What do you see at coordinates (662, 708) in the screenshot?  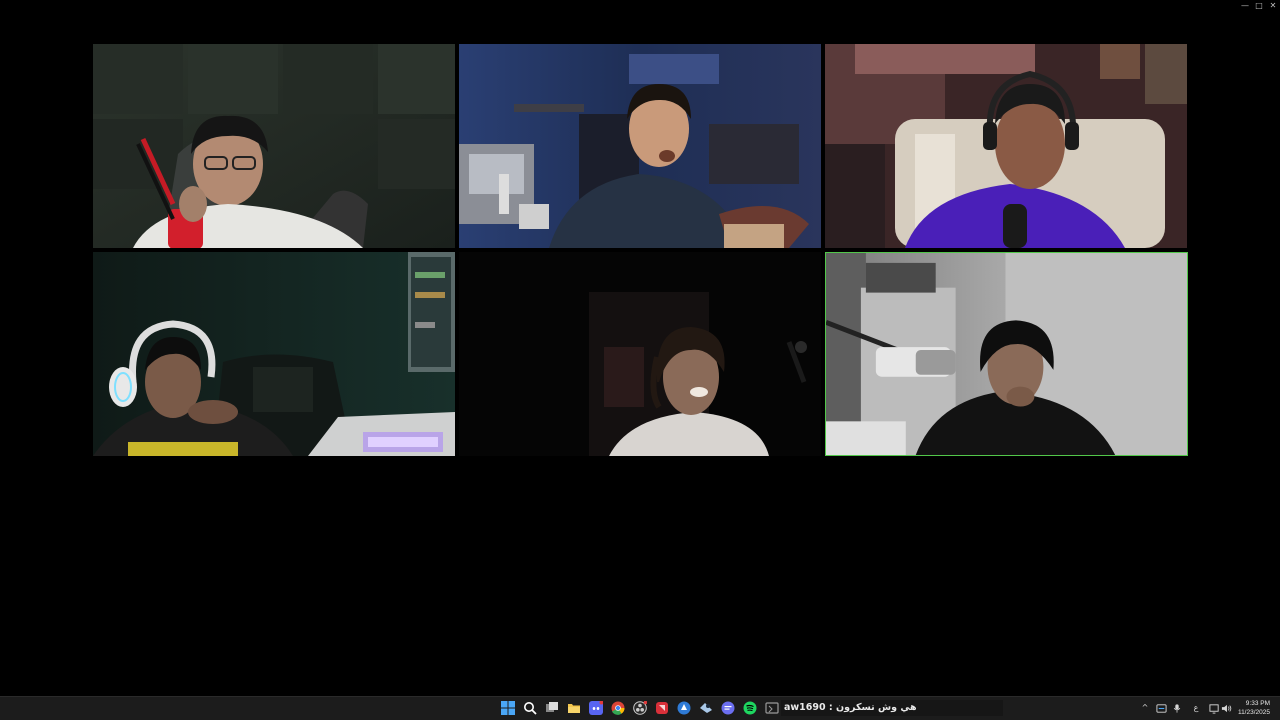 I see `red-app-icon` at bounding box center [662, 708].